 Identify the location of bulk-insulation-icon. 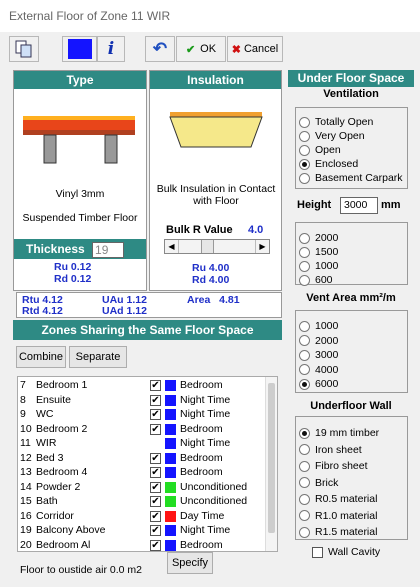
(215, 131).